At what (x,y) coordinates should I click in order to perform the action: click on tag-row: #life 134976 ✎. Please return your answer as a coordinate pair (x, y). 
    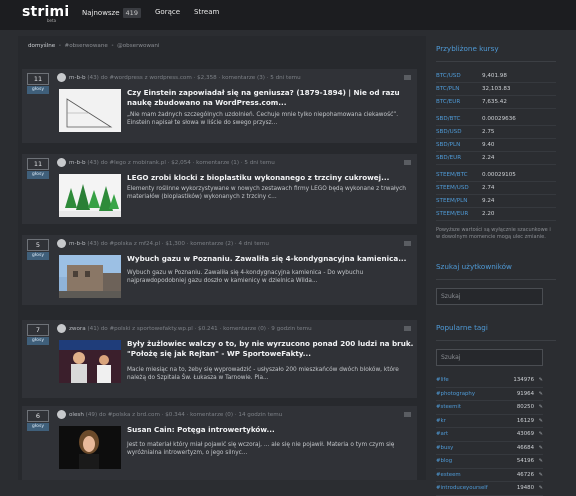
    Looking at the image, I should click on (489, 381).